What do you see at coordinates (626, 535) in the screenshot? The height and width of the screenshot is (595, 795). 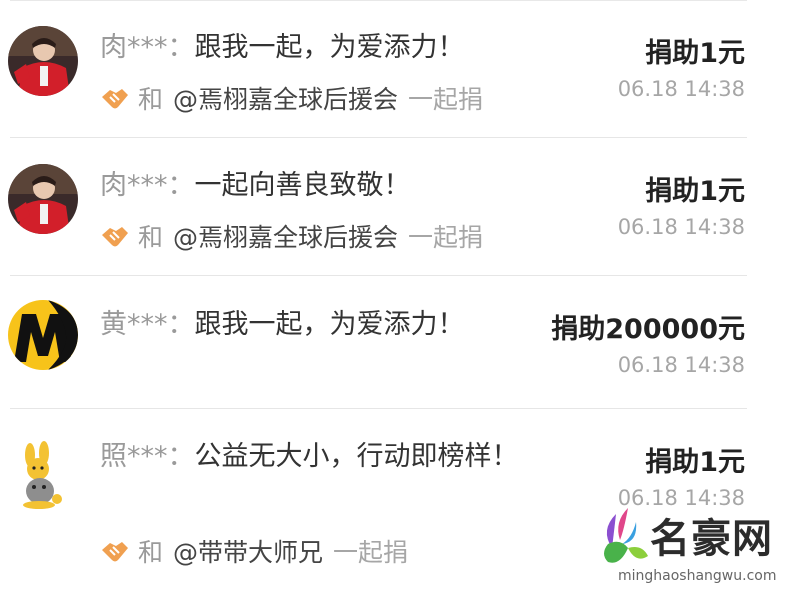 I see `leaf-logo-icon` at bounding box center [626, 535].